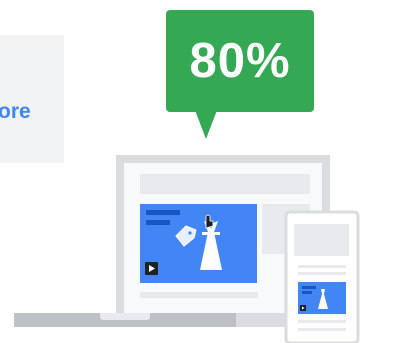 The width and height of the screenshot is (409, 343). Describe the element at coordinates (303, 308) in the screenshot. I see `phone-play-icon` at that location.